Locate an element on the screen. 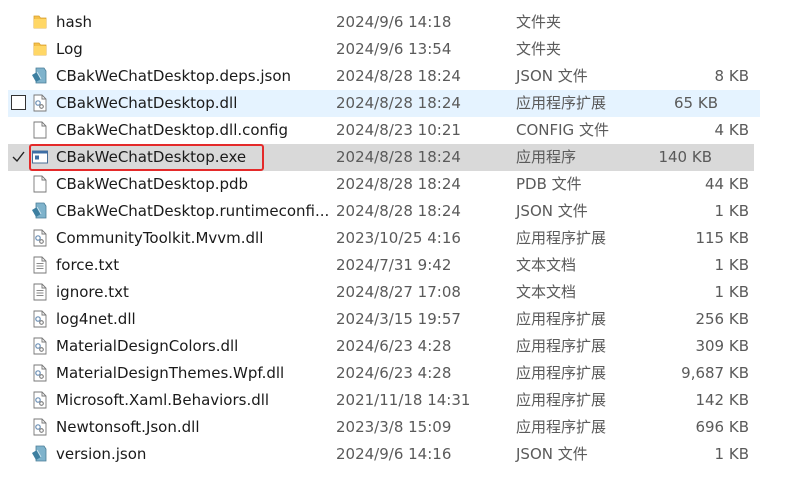 The image size is (791, 482). file-name: log4net.dll is located at coordinates (96, 319).